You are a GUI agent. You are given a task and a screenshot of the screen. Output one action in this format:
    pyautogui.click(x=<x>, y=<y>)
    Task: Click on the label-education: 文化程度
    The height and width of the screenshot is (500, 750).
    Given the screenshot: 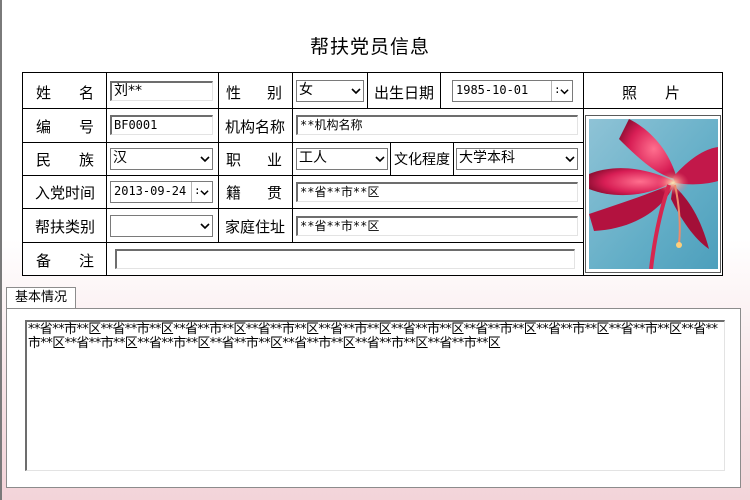 What is the action you would take?
    pyautogui.click(x=422, y=160)
    